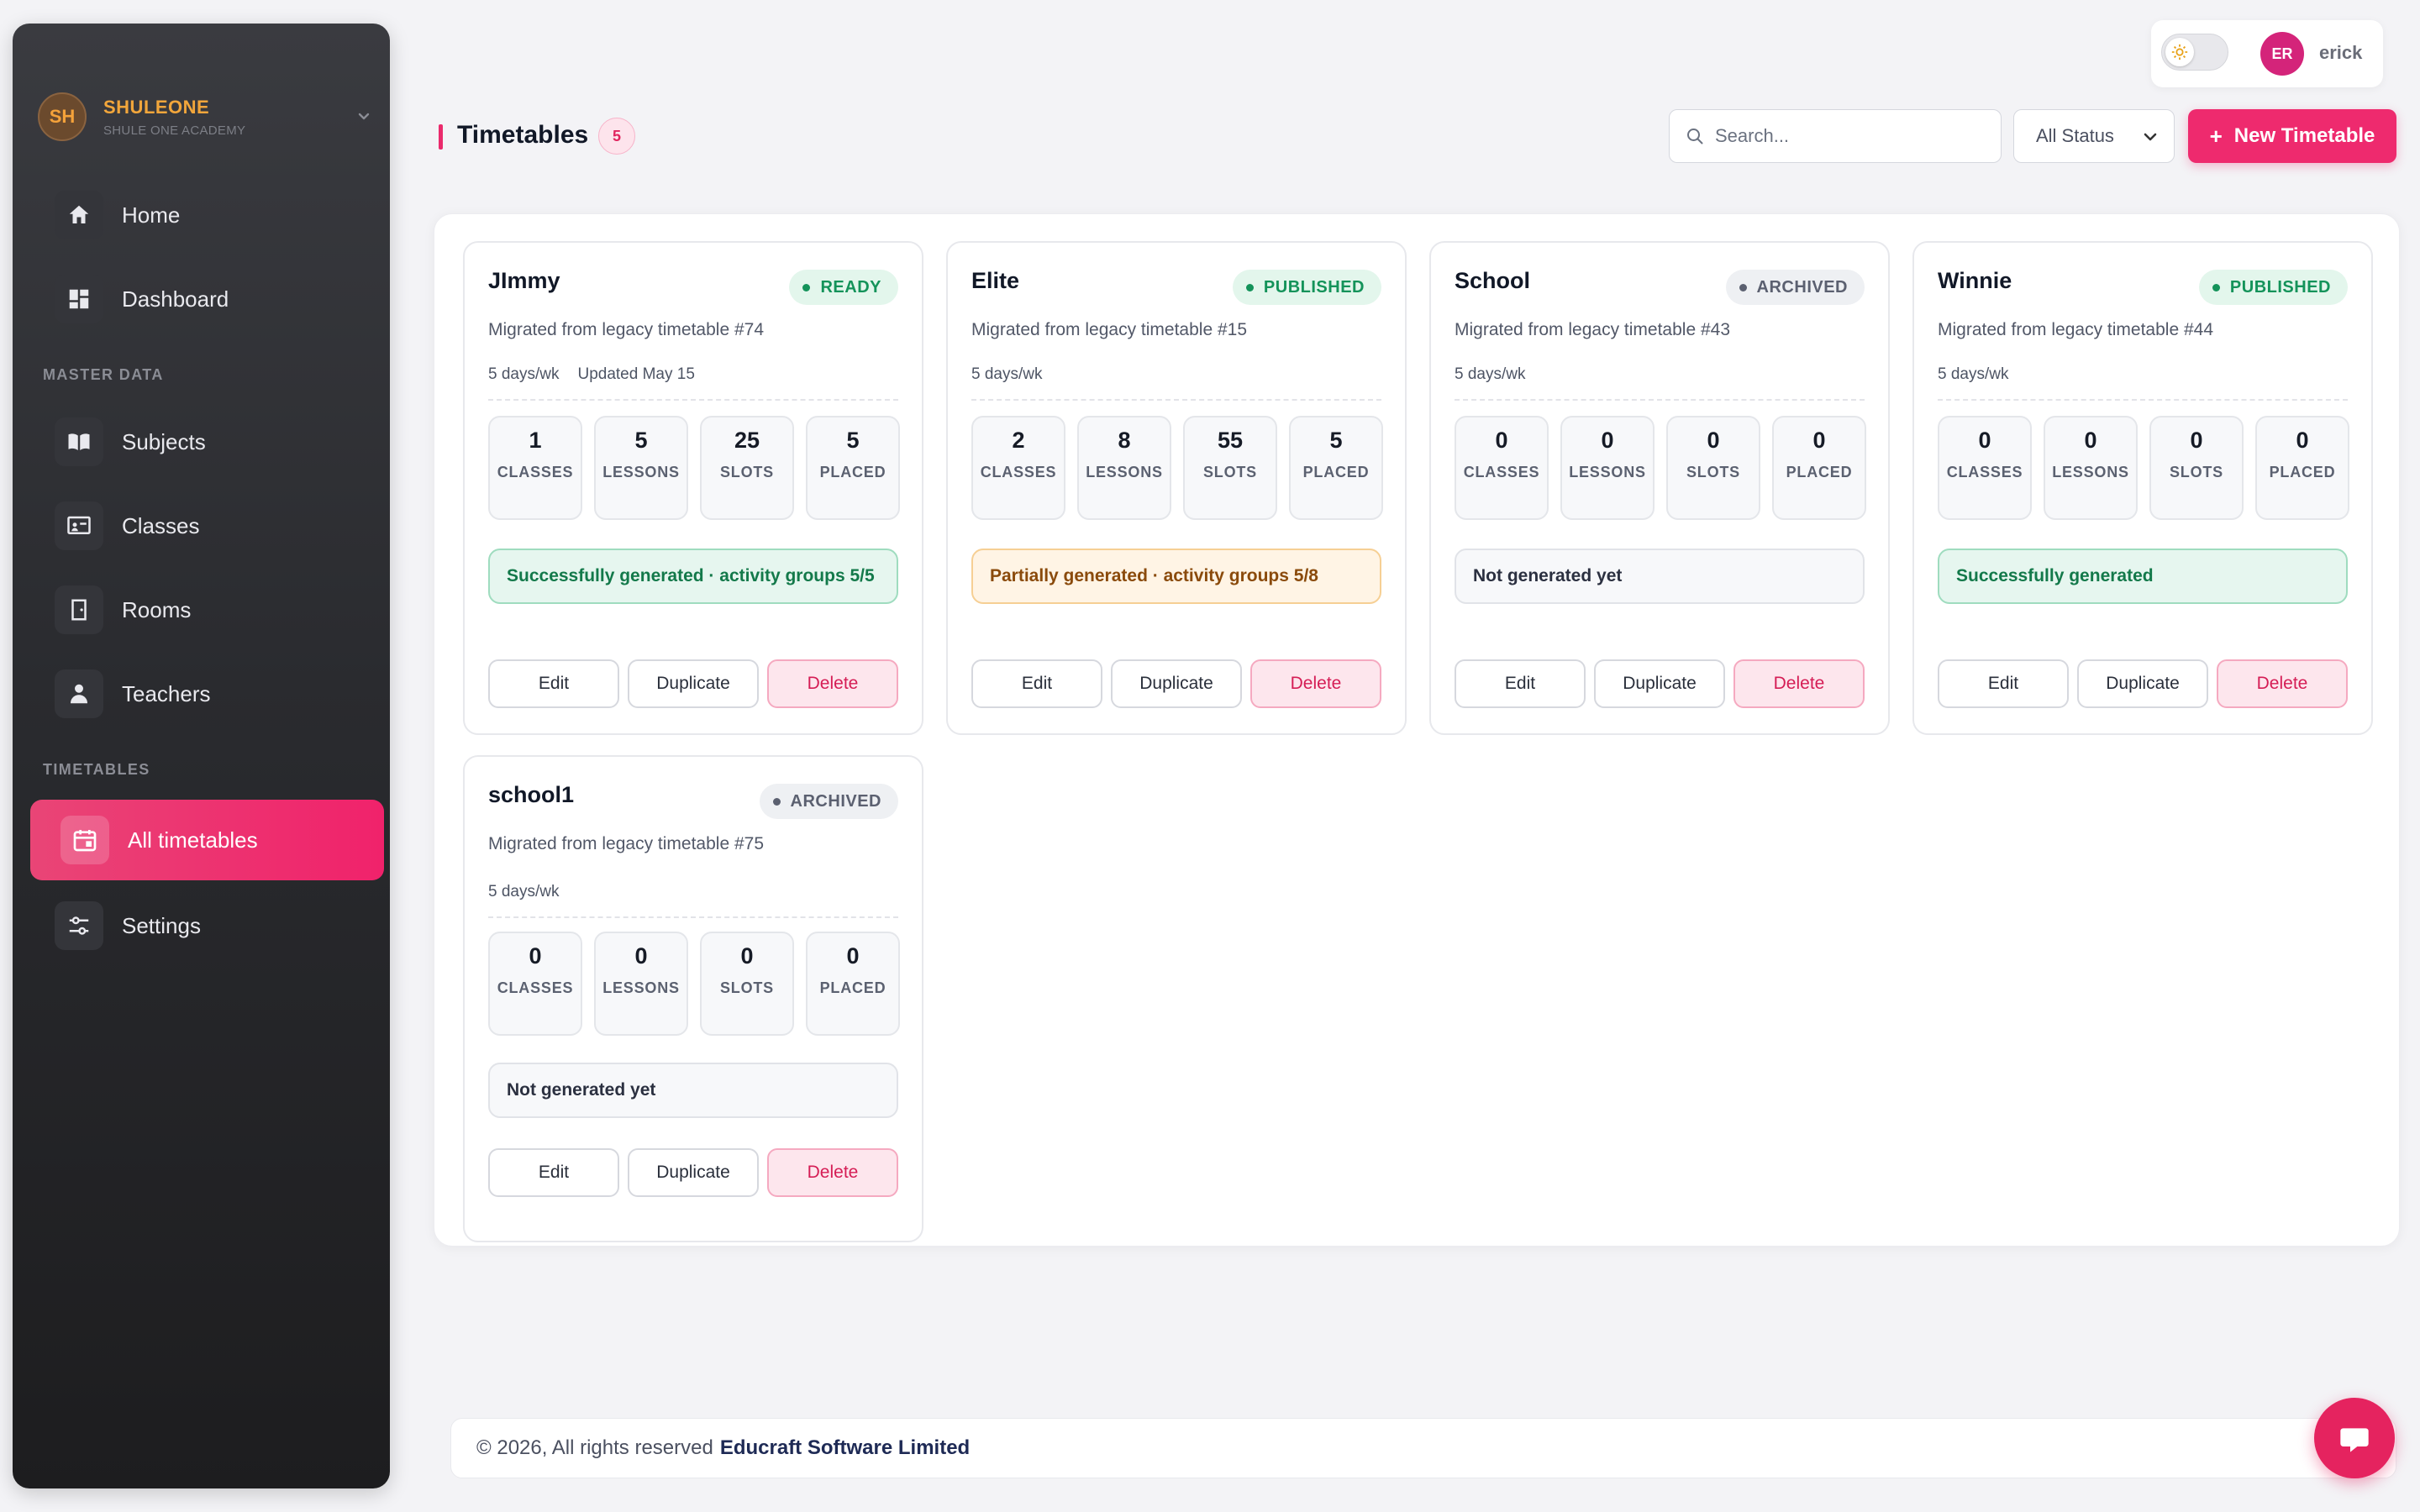 This screenshot has width=2420, height=1512. Describe the element at coordinates (79, 693) in the screenshot. I see `teacher-icon` at that location.